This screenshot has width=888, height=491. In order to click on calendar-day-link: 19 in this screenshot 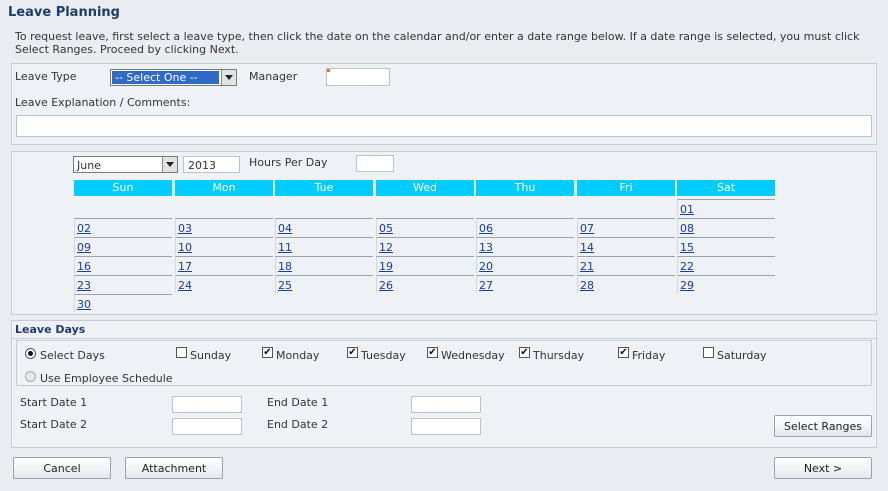, I will do `click(386, 266)`.